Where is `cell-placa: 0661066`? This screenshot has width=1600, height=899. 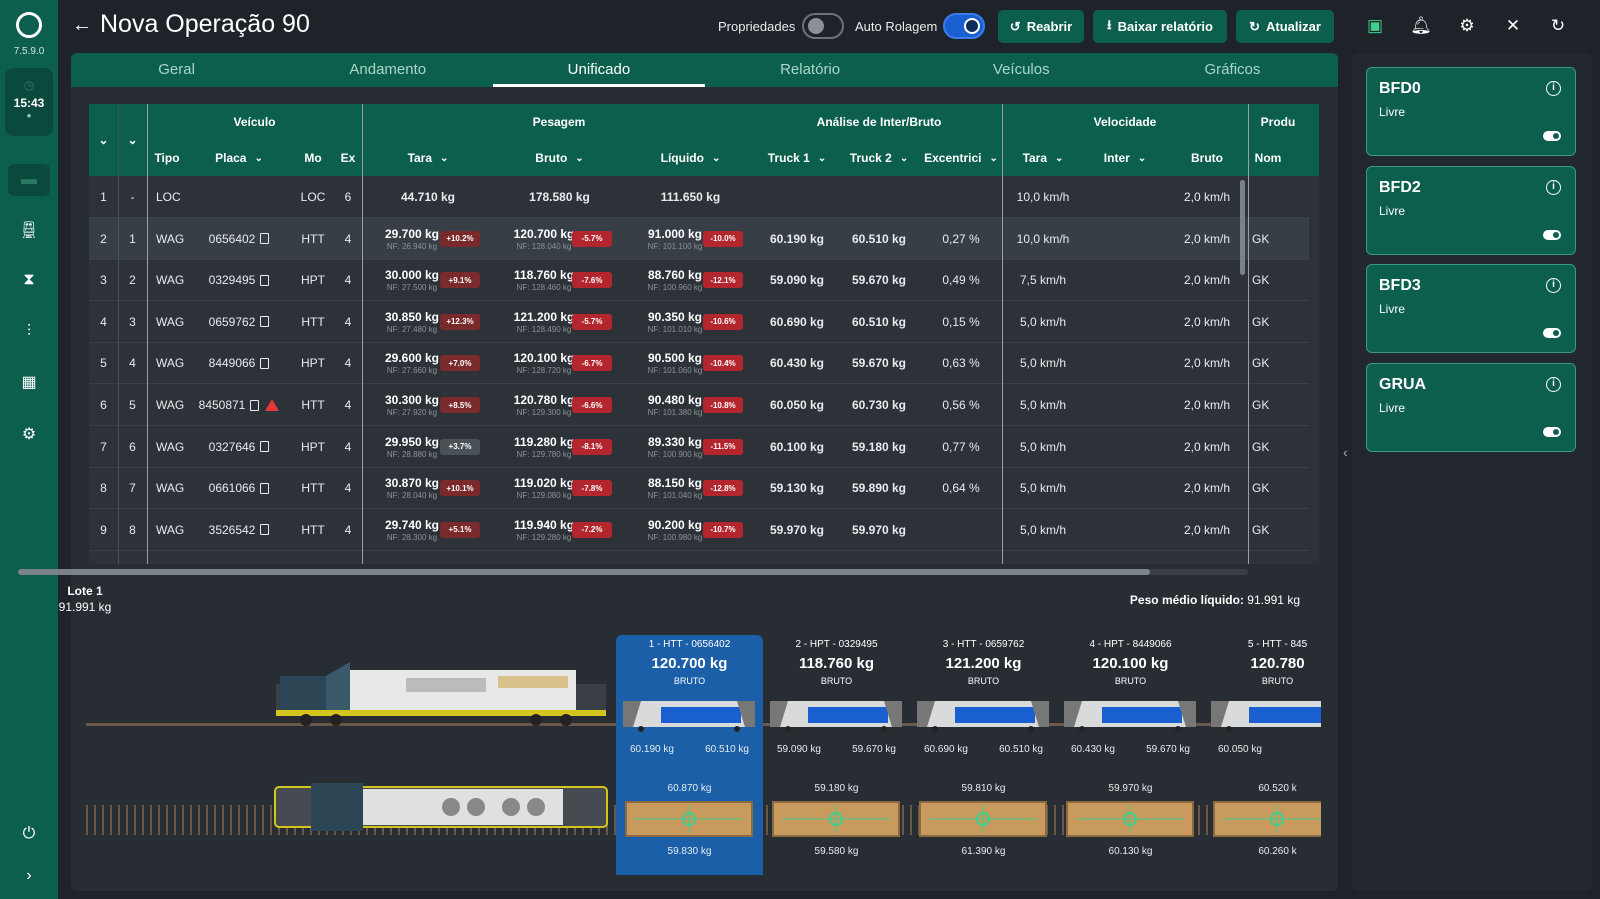
cell-placa: 0661066 is located at coordinates (239, 488).